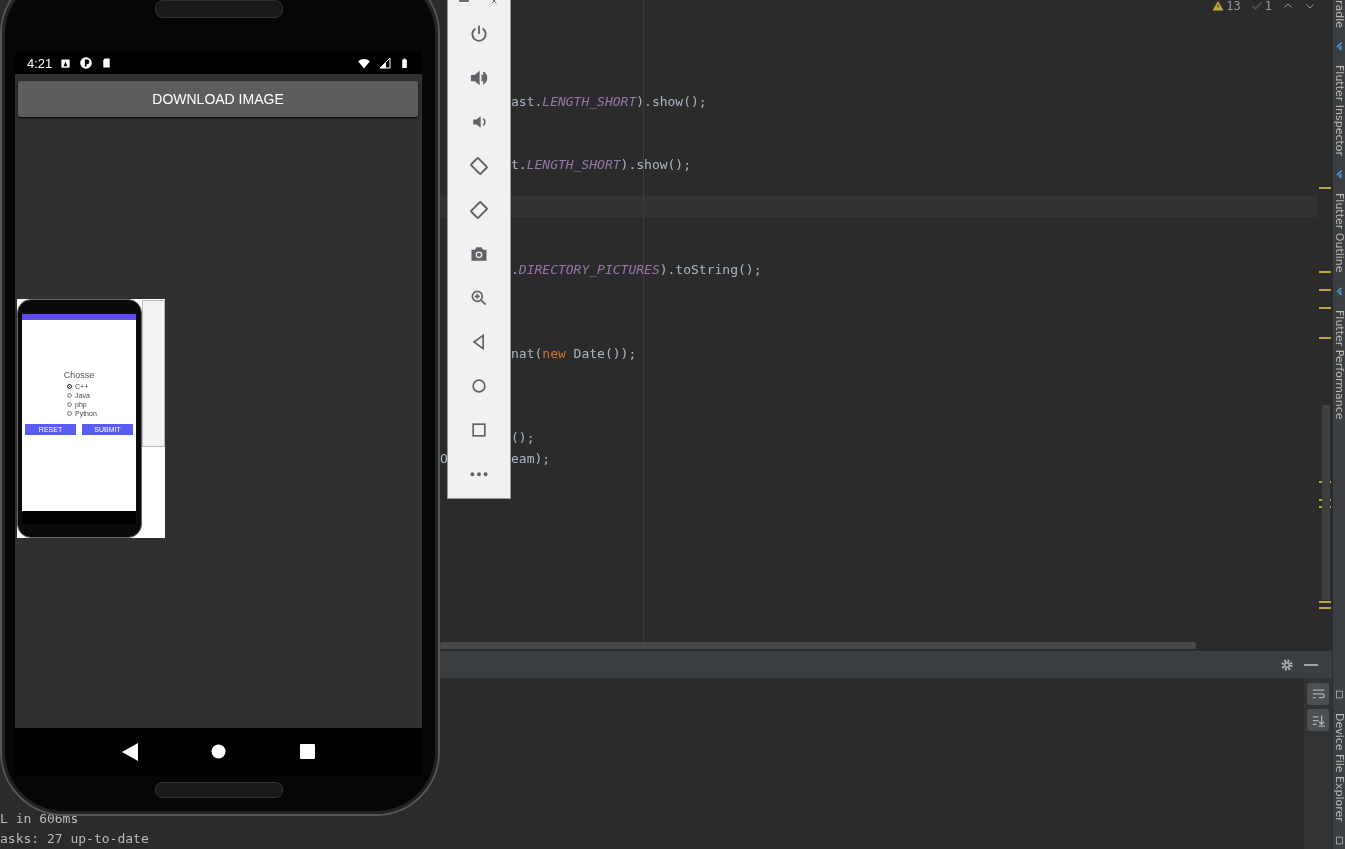 The width and height of the screenshot is (1345, 849). What do you see at coordinates (531, 458) in the screenshot?
I see `code-line: eam);` at bounding box center [531, 458].